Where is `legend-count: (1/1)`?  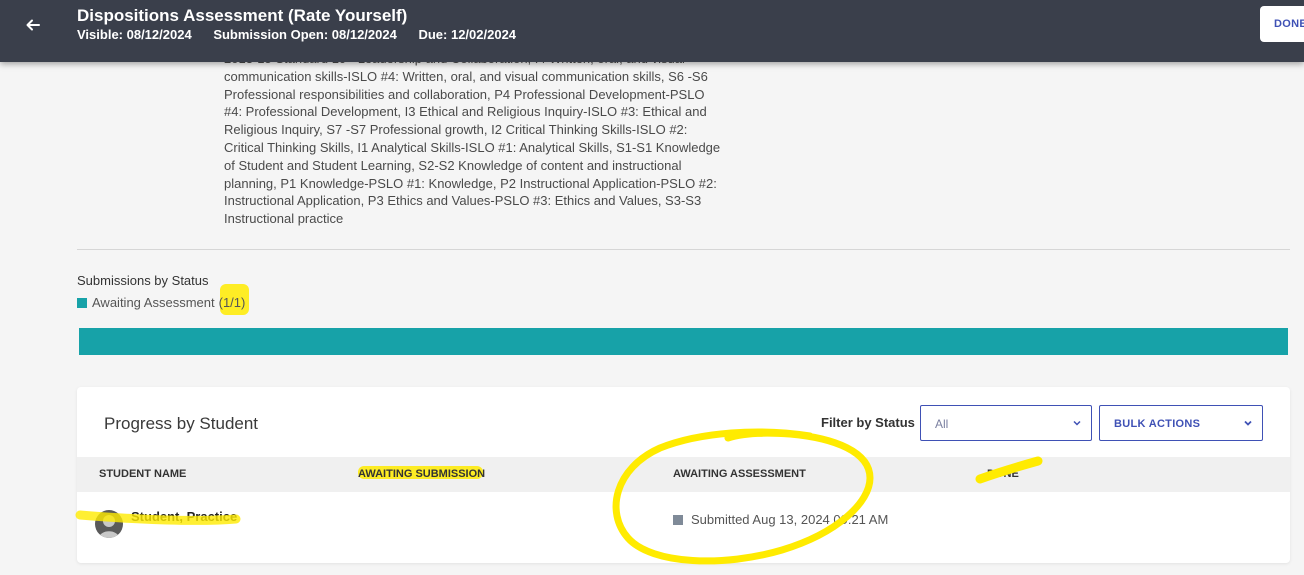 legend-count: (1/1) is located at coordinates (232, 302).